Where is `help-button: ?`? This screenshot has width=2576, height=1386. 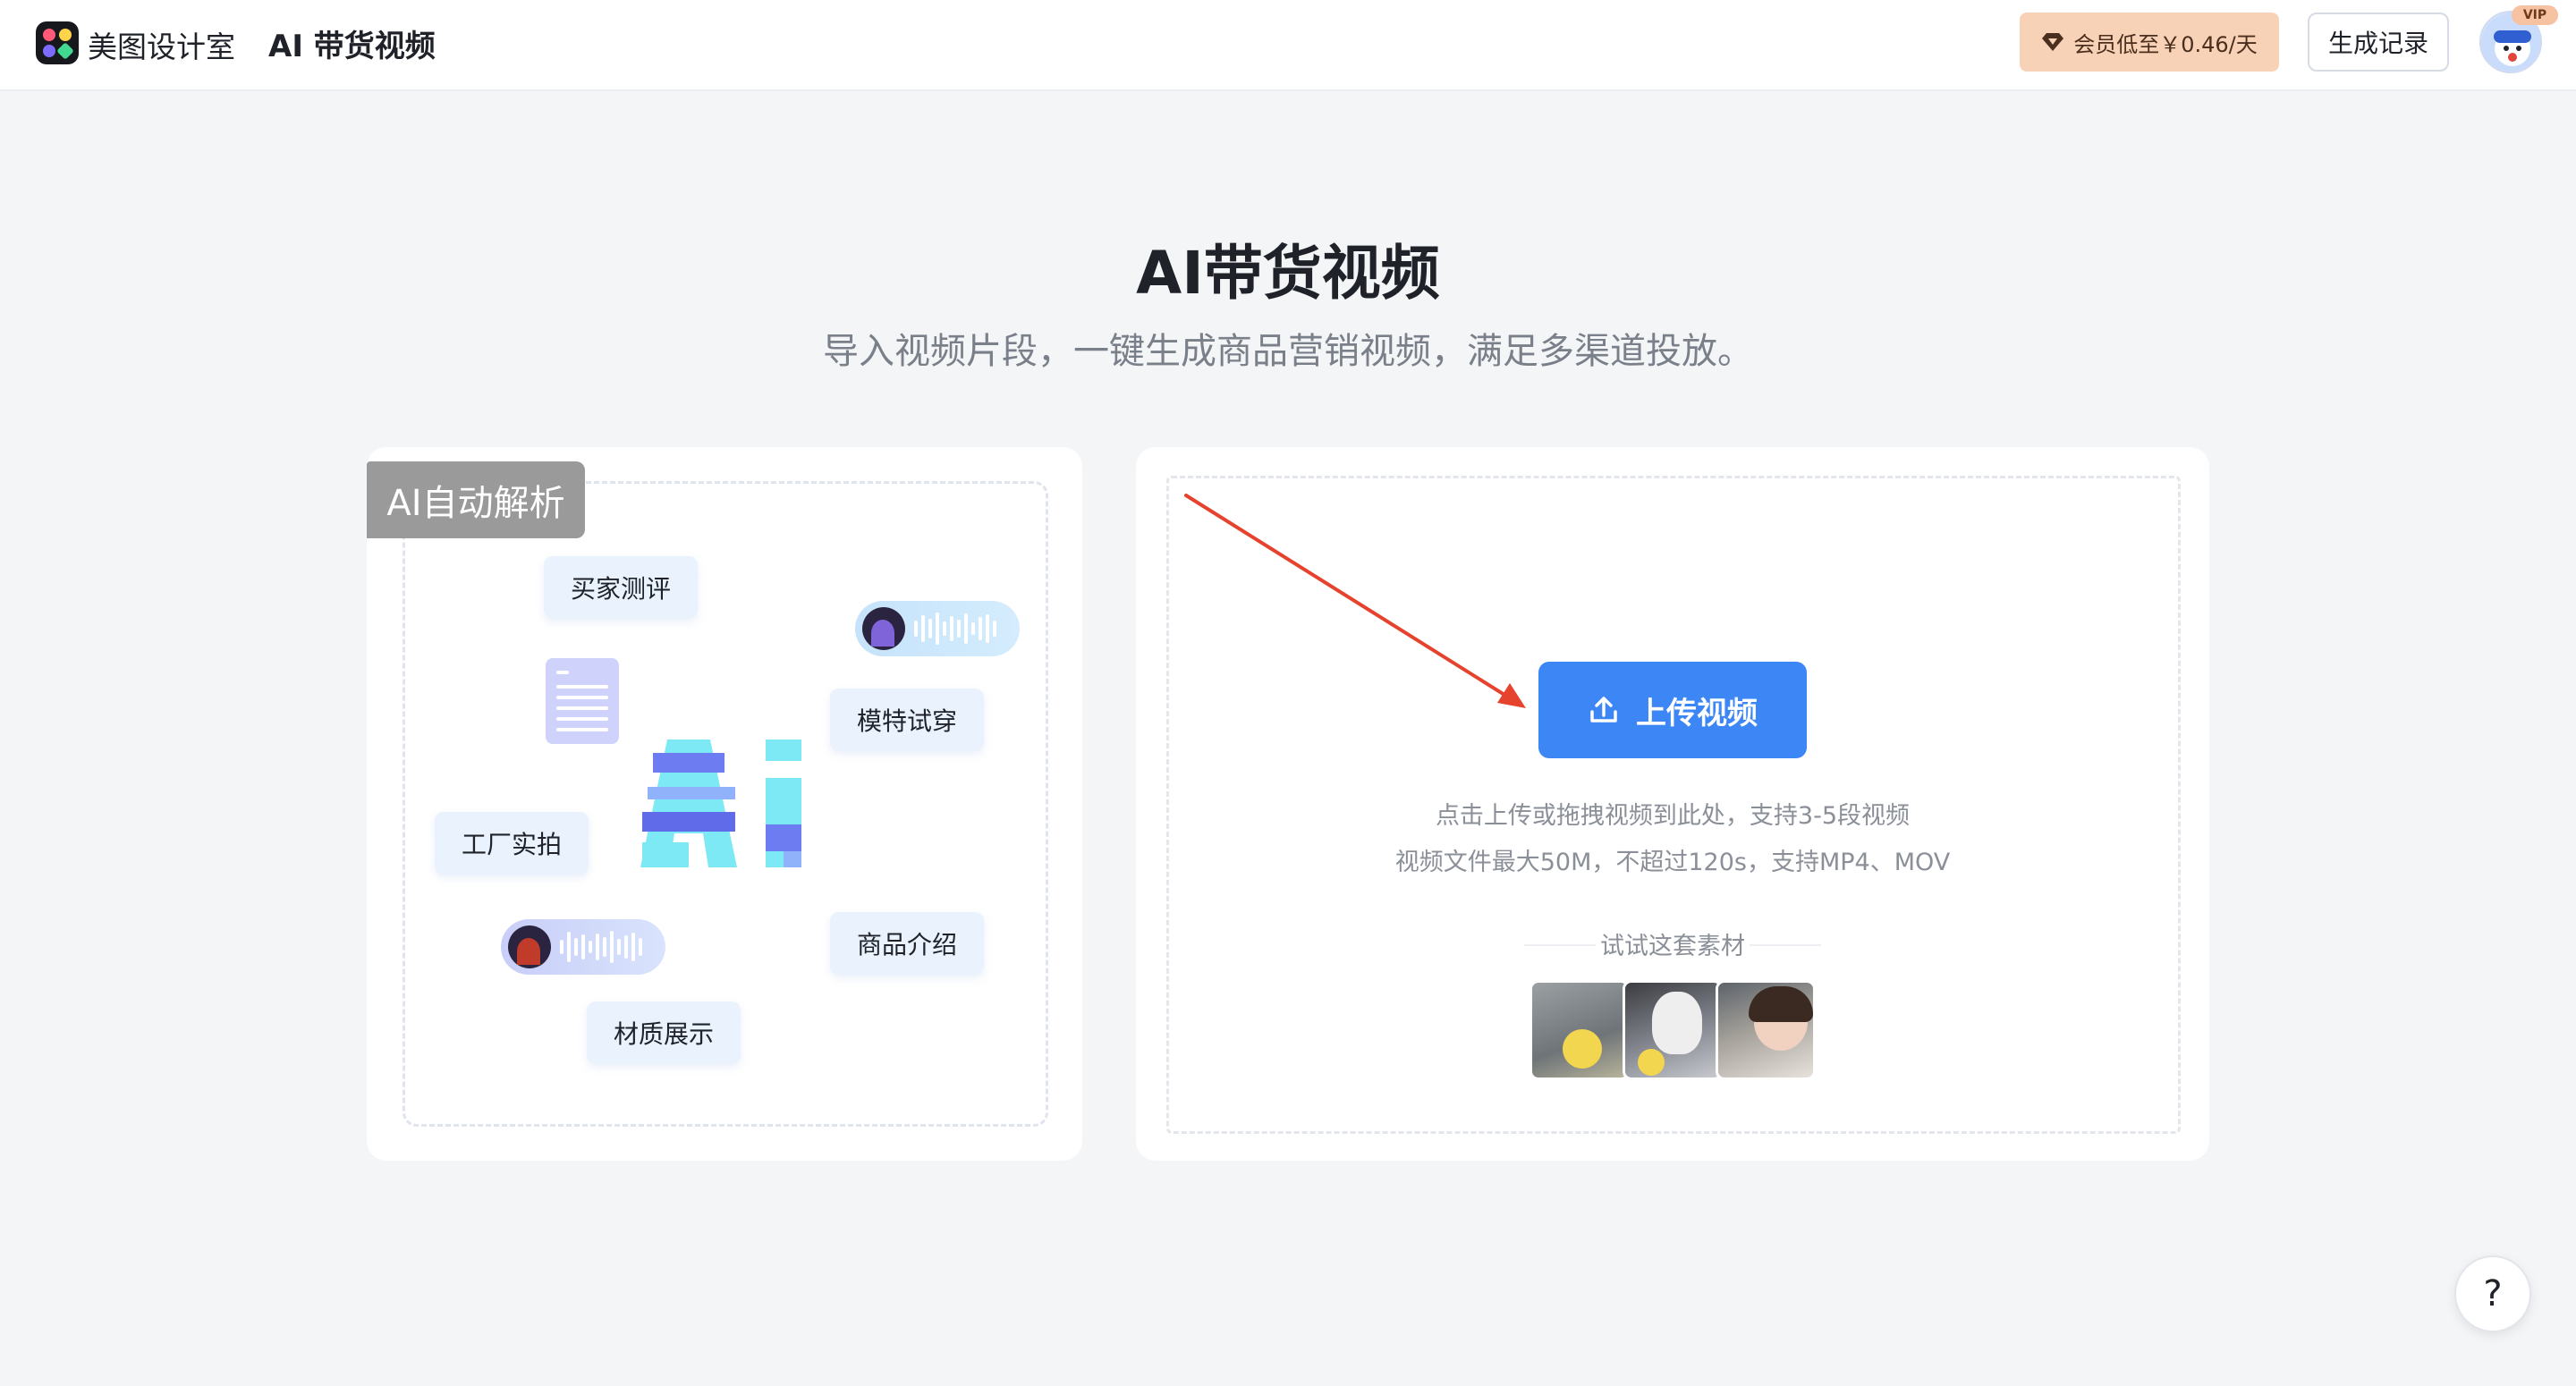 help-button: ? is located at coordinates (2492, 1293).